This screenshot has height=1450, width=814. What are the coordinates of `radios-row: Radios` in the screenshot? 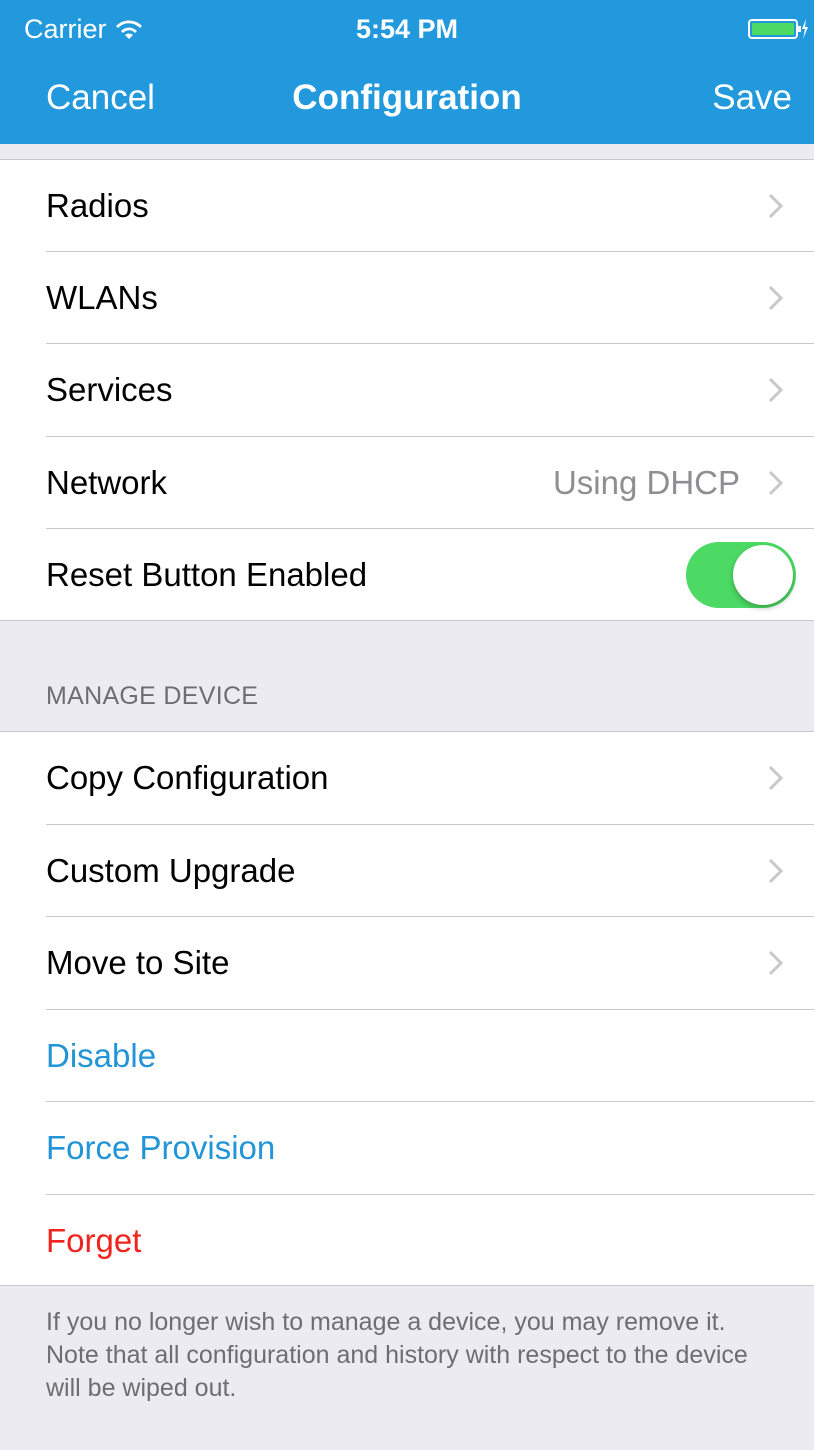 It's located at (407, 206).